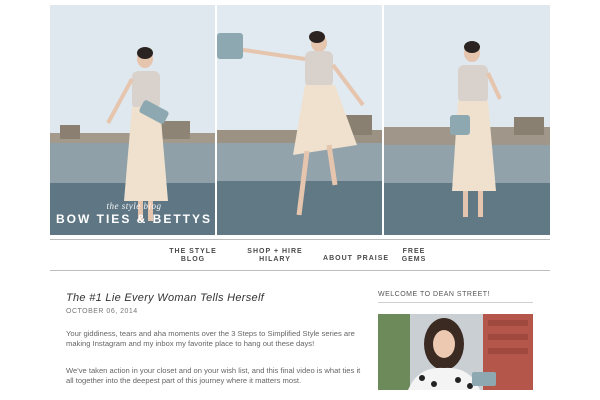 This screenshot has height=400, width=600. Describe the element at coordinates (434, 294) in the screenshot. I see `sidebar-title: WELCOME TO DEAN STREET!` at that location.